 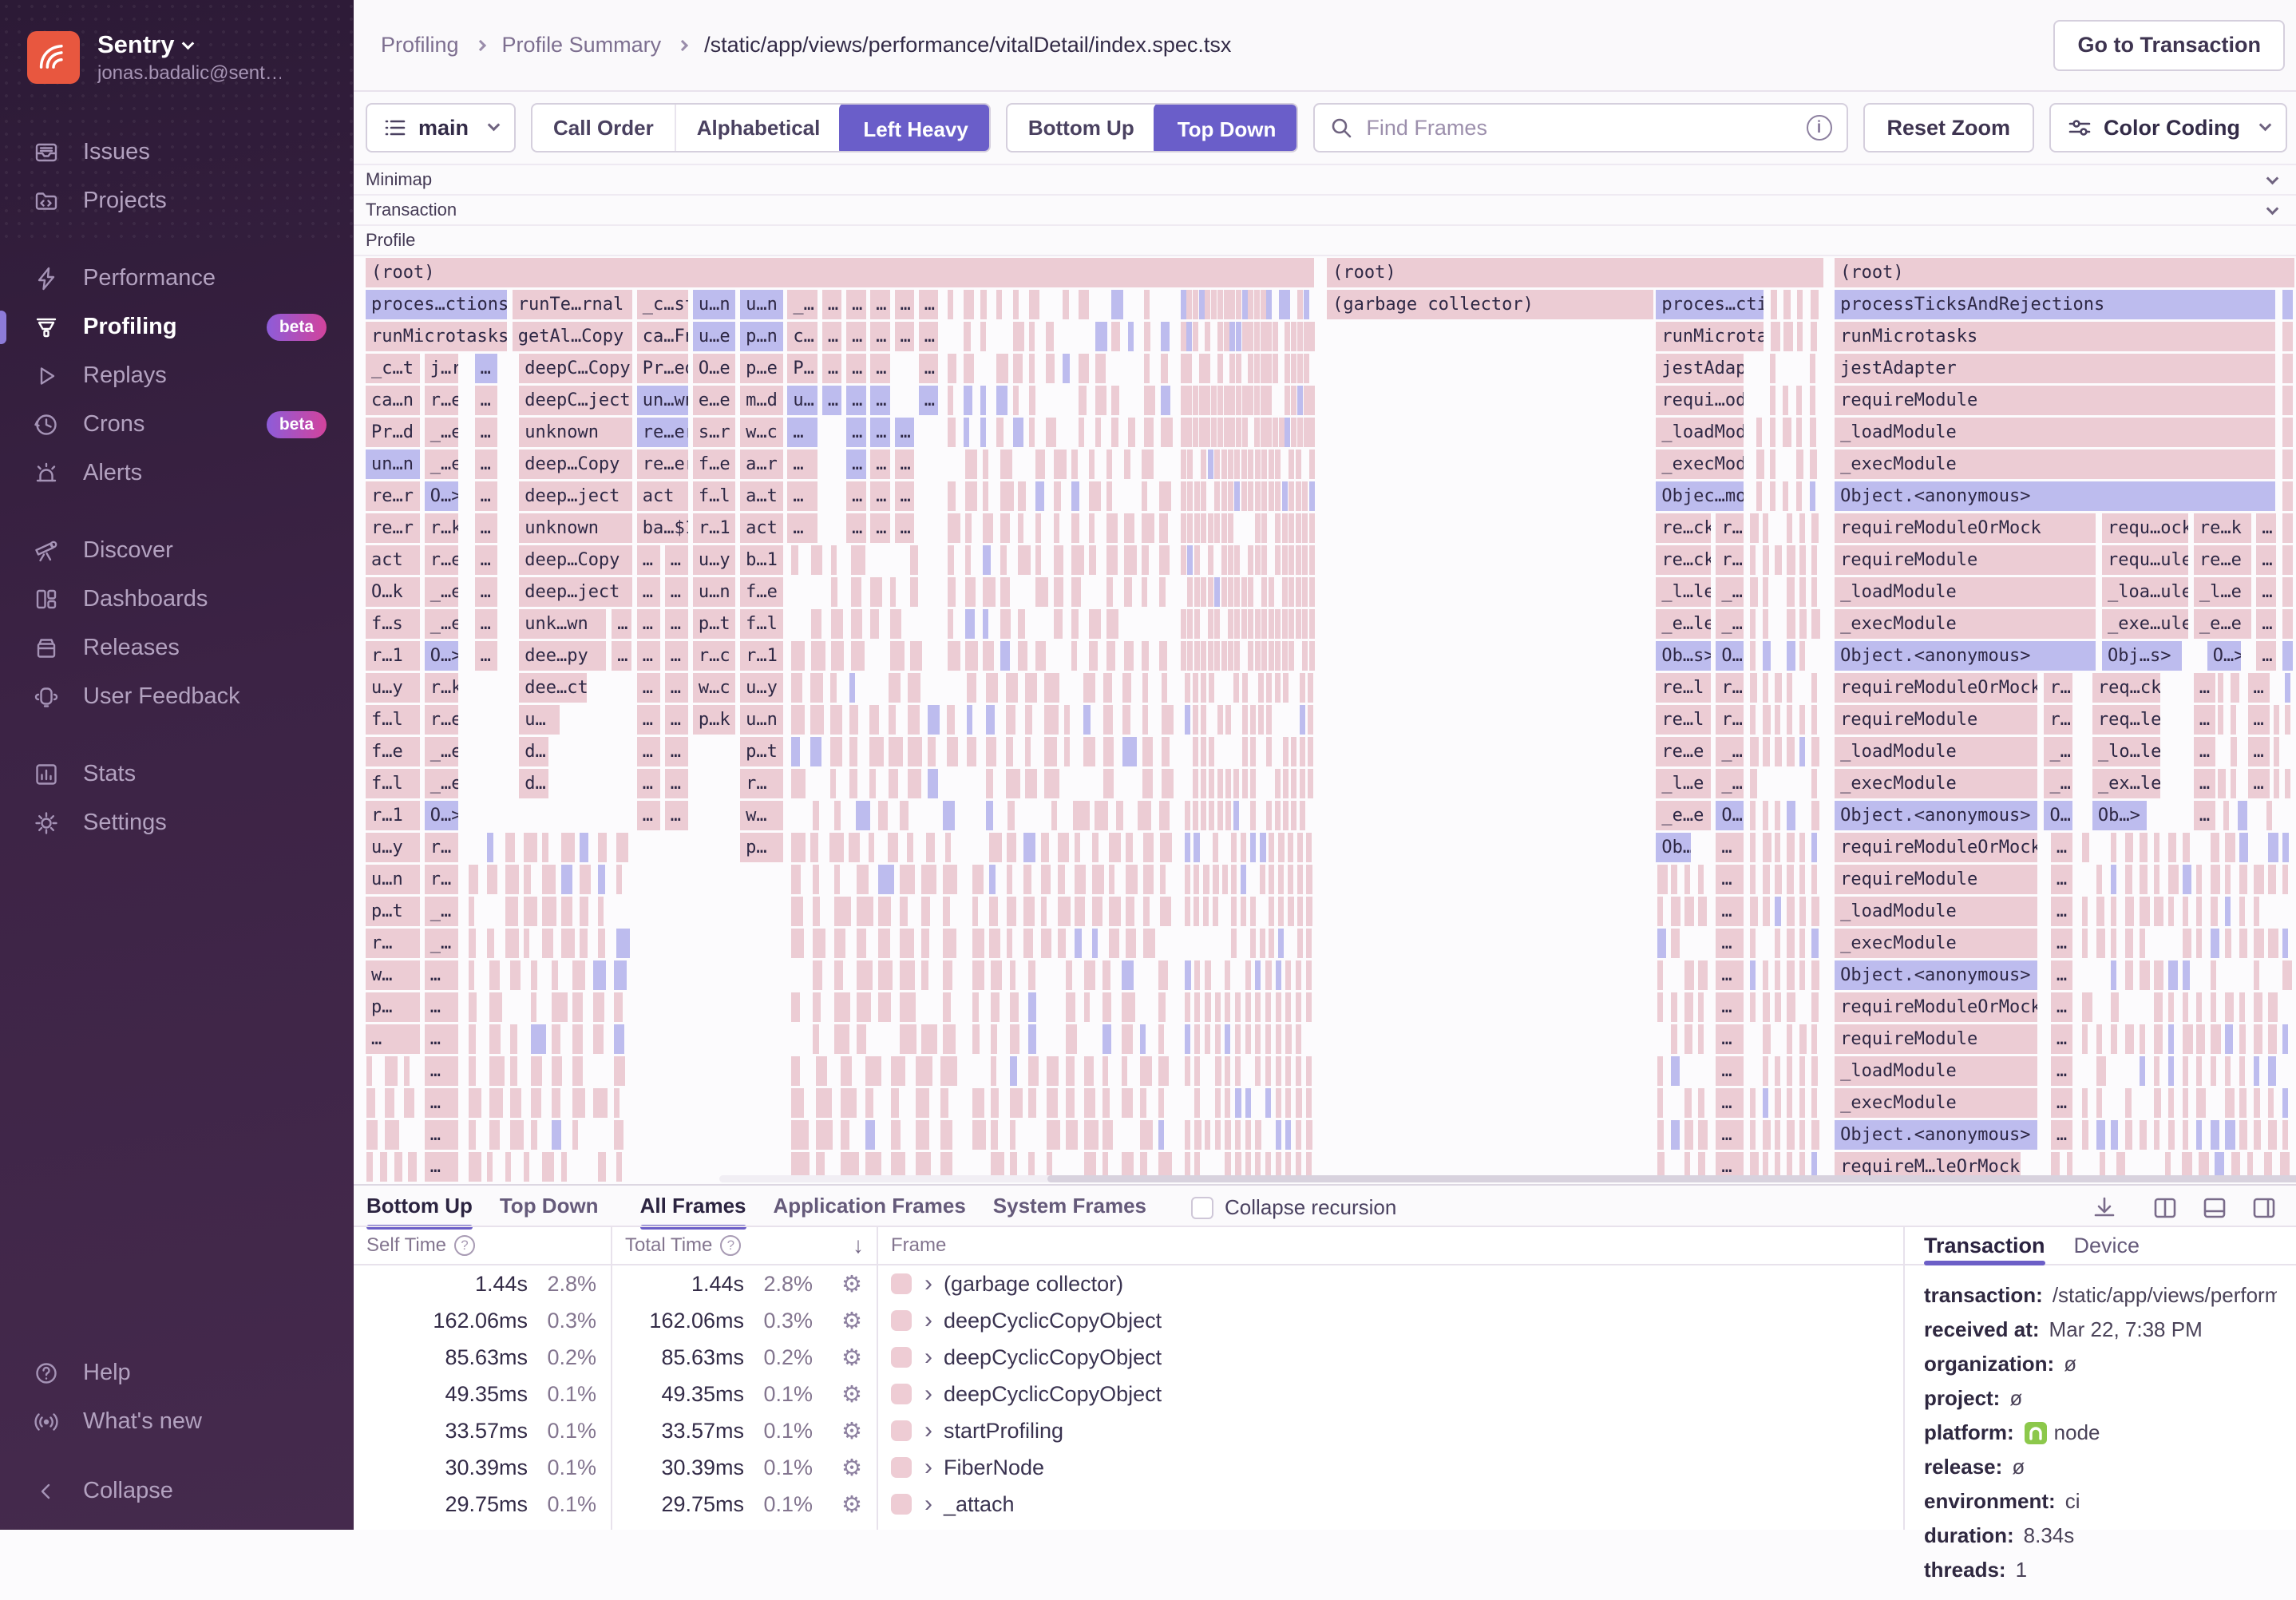 I want to click on flame-frame: u…n, so click(x=761, y=720).